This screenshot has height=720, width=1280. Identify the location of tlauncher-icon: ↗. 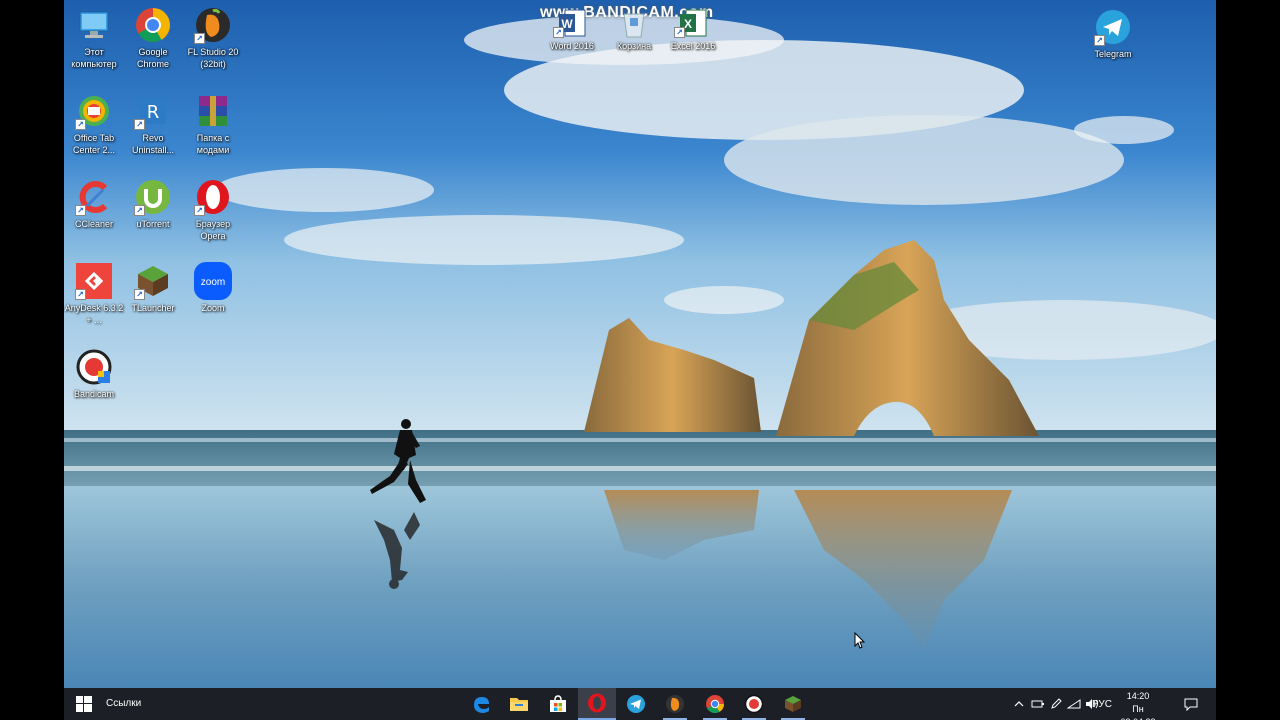
(153, 281).